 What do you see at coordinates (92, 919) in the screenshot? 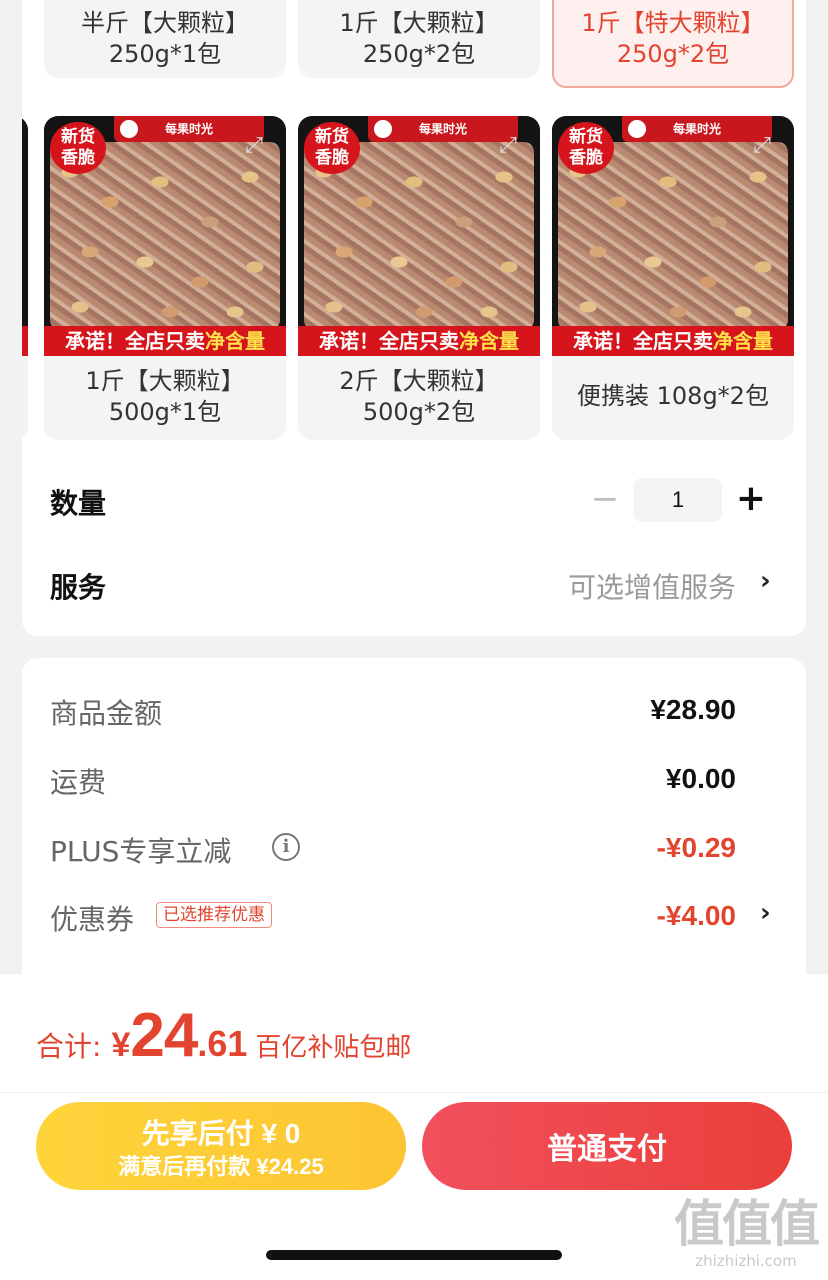
I see `coupon-label: 优惠券` at bounding box center [92, 919].